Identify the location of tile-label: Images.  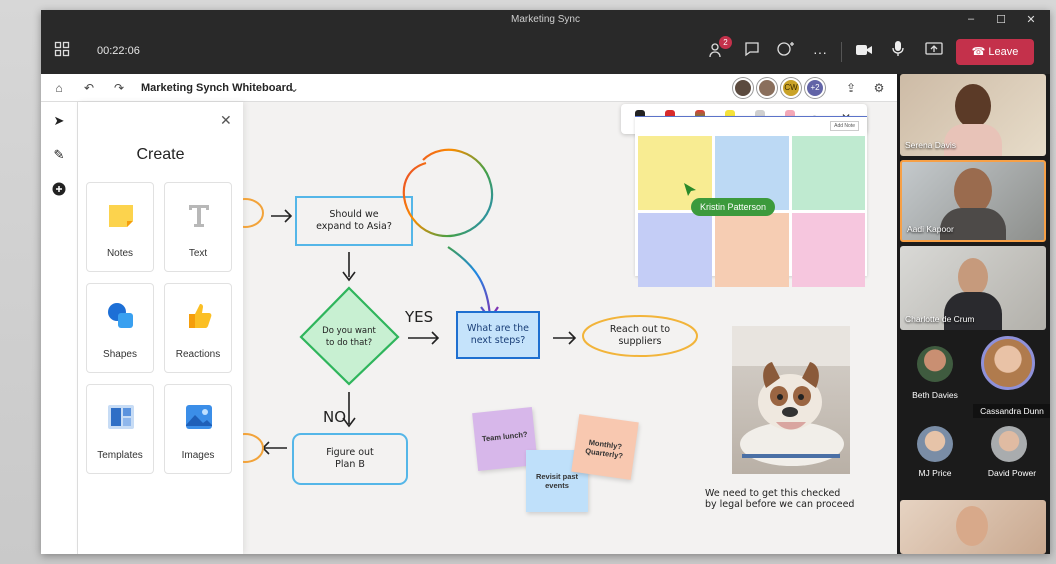
(198, 455).